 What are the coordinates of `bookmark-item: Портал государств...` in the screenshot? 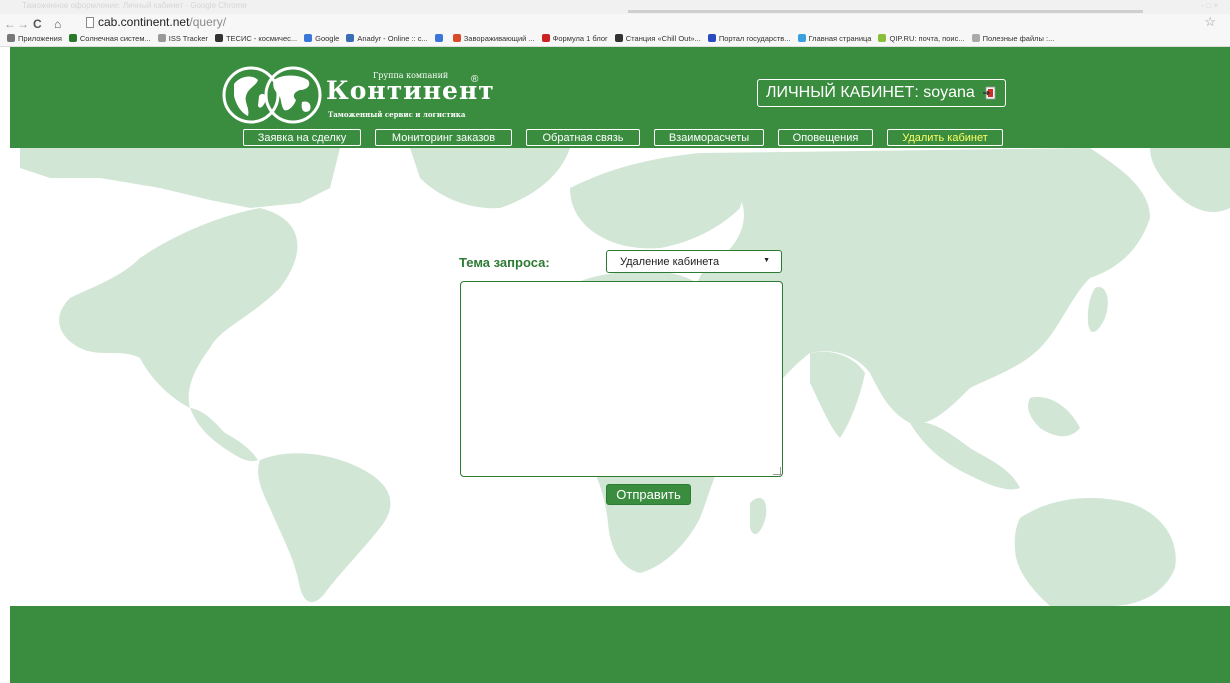 It's located at (749, 38).